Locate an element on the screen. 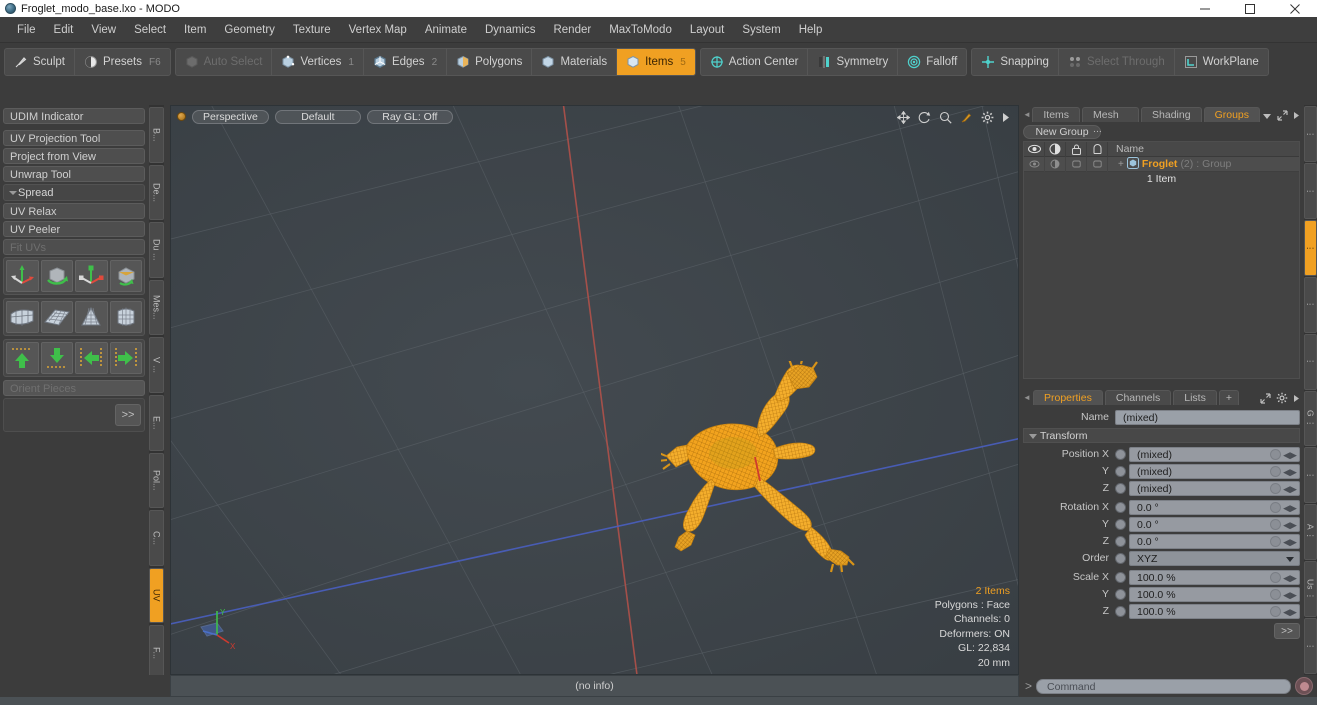  rtab-8: A ⋮ is located at coordinates (1310, 532).